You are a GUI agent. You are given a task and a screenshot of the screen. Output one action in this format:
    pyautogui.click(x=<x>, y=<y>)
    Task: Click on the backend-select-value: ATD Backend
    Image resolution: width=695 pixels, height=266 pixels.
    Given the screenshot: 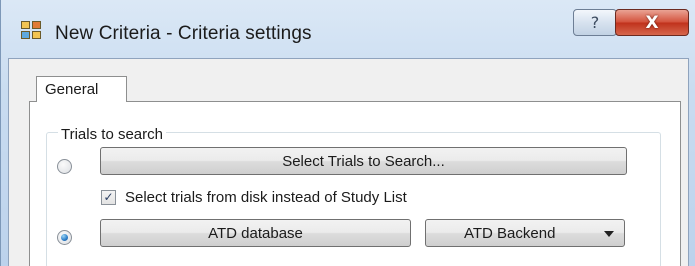 What is the action you would take?
    pyautogui.click(x=510, y=233)
    